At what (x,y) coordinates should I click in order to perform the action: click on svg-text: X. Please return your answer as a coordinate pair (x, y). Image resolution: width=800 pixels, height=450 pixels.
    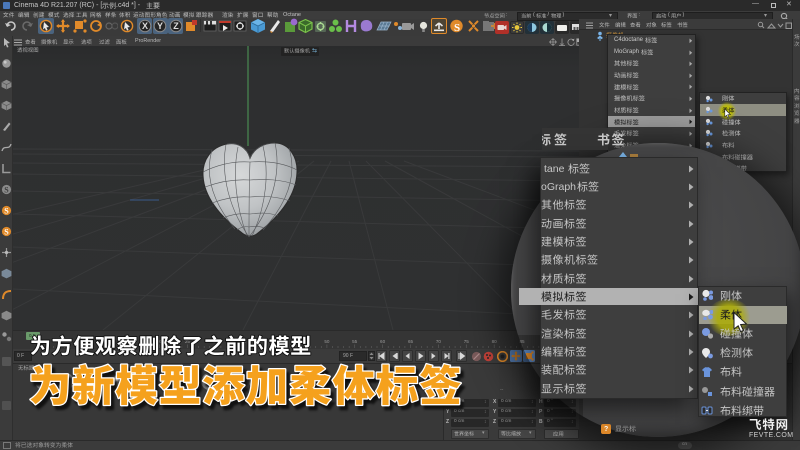
    Looking at the image, I should click on (144, 26).